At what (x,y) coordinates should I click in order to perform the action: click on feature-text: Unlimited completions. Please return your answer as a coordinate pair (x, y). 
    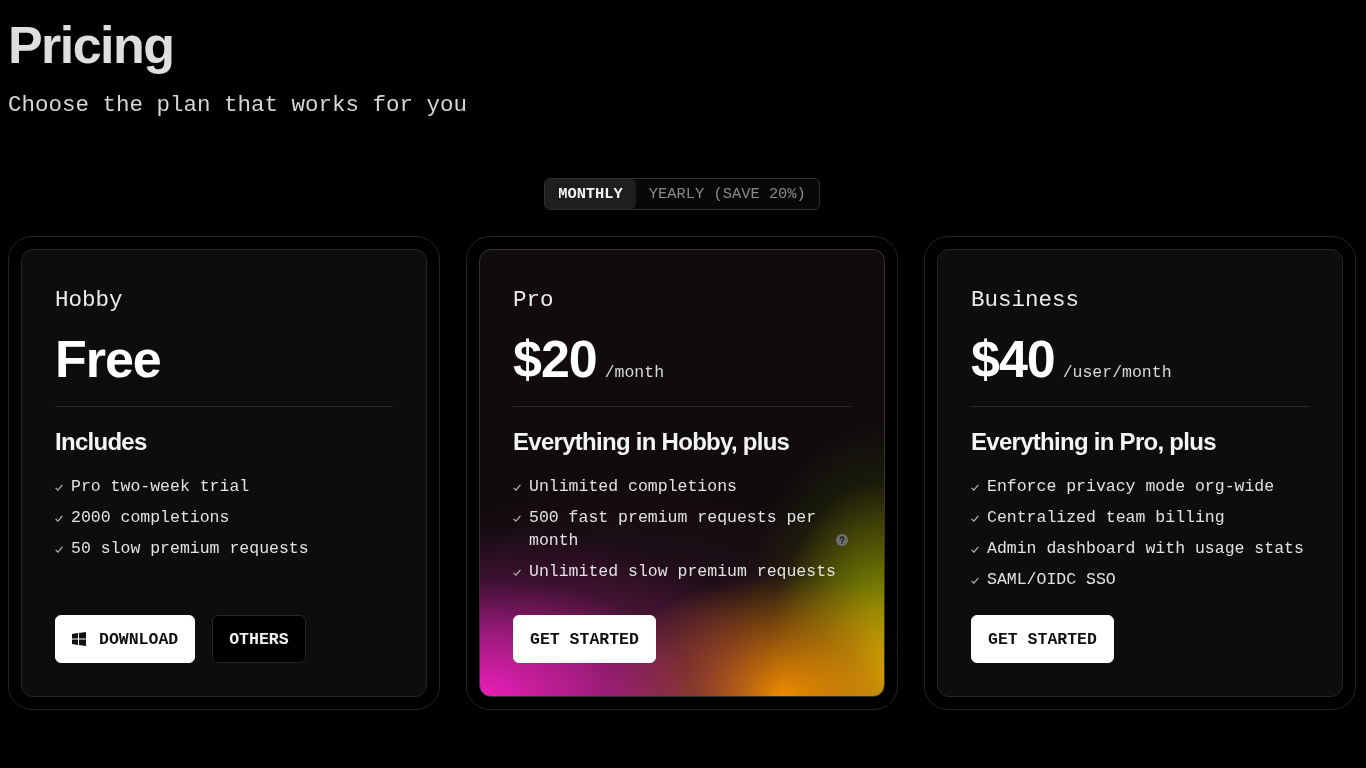
    Looking at the image, I should click on (633, 486).